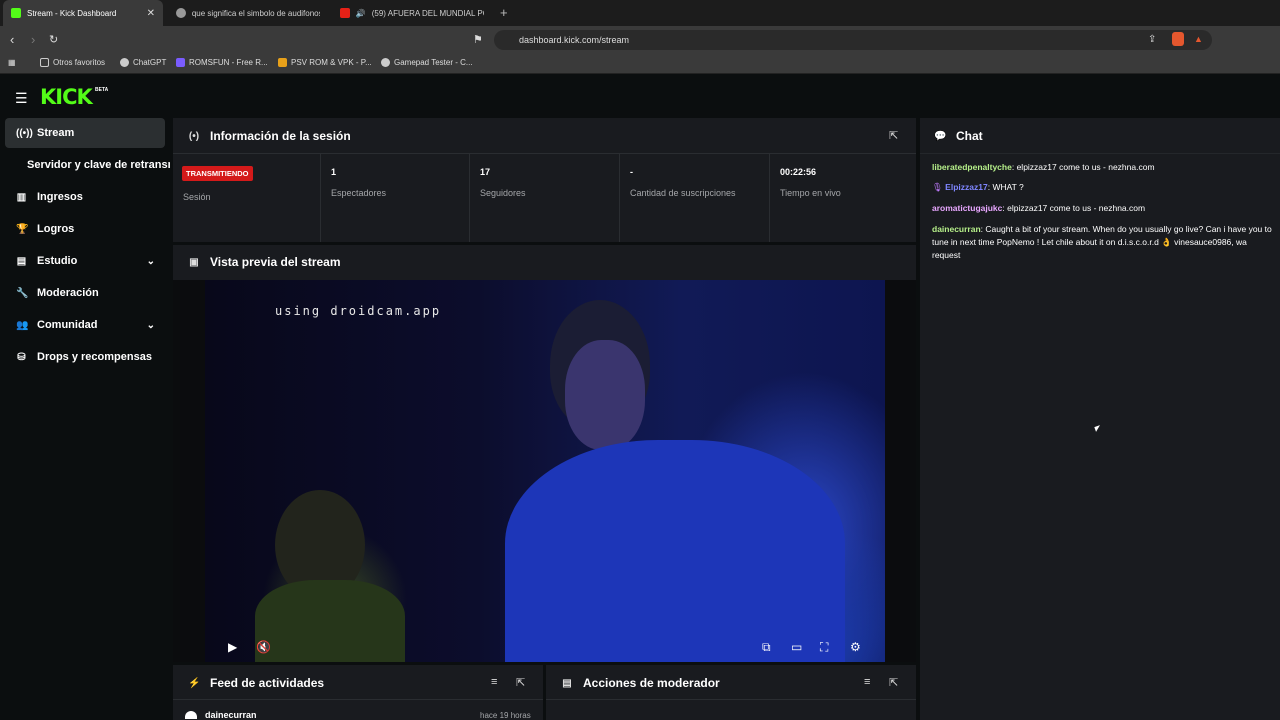 This screenshot has width=1280, height=720. What do you see at coordinates (574, 40) in the screenshot?
I see `url-text: dashboard.kick.com/stream` at bounding box center [574, 40].